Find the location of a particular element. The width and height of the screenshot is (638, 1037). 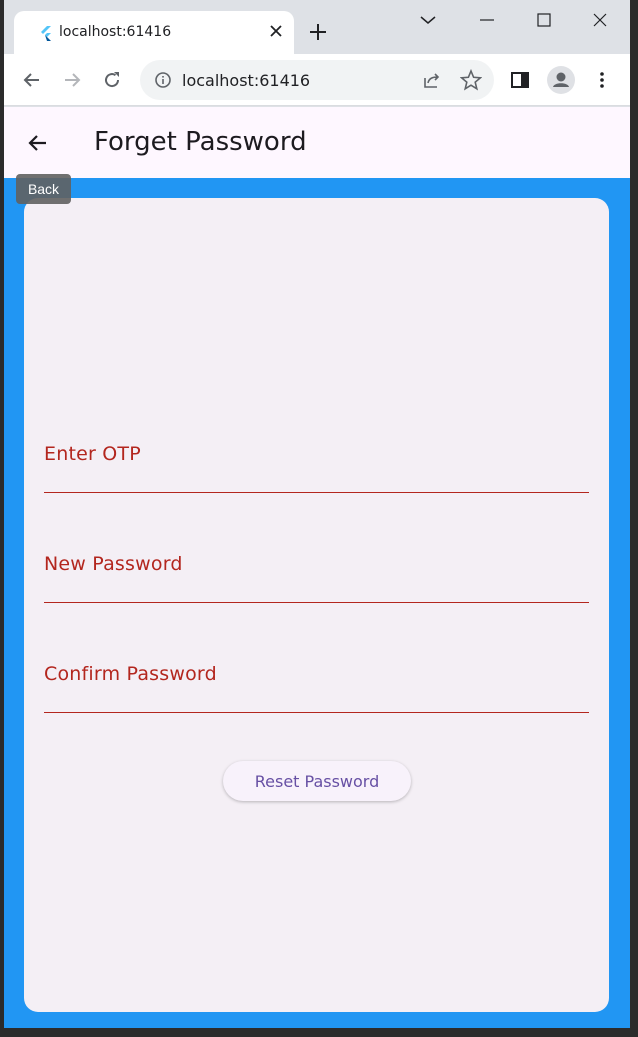

browser-tab: localhost:61416 is located at coordinates (154, 32).